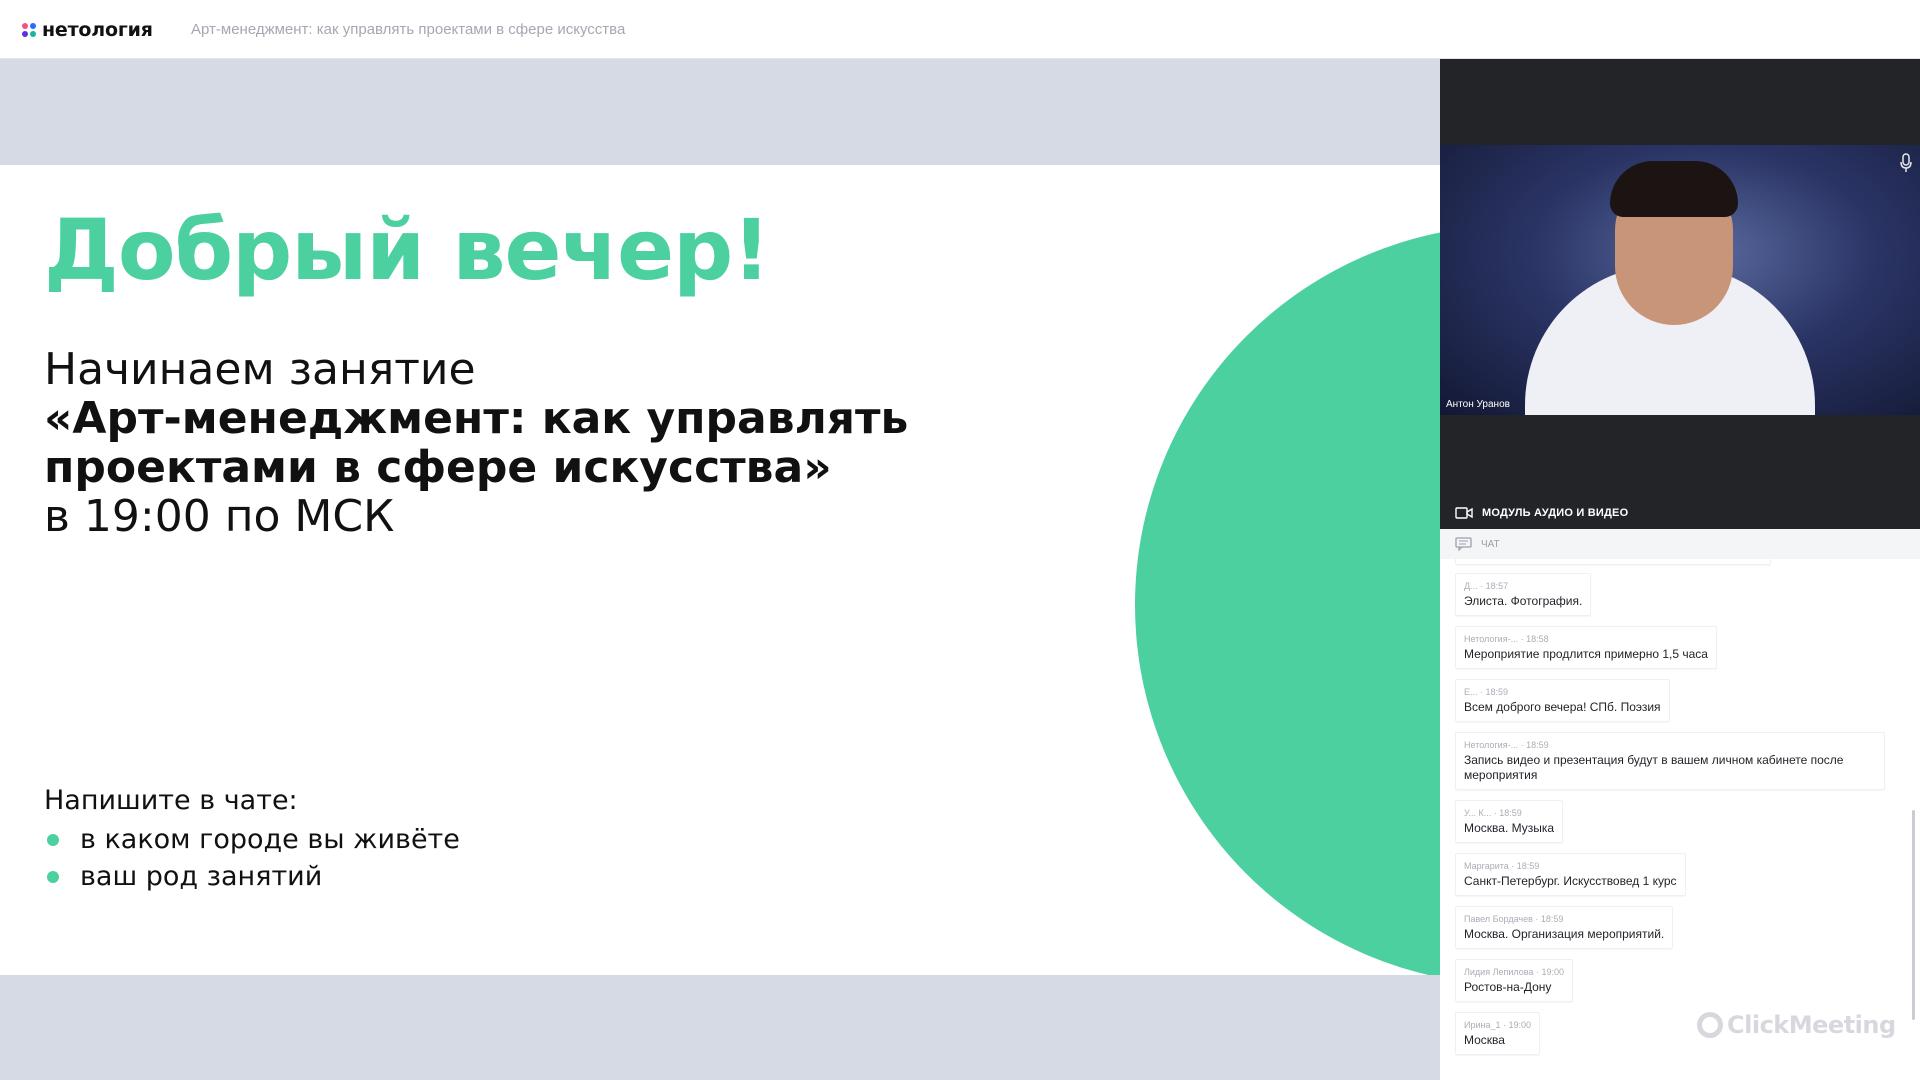 The image size is (1920, 1080). Describe the element at coordinates (1502, 866) in the screenshot. I see `message-meta: Маргарита · 18:59` at that location.